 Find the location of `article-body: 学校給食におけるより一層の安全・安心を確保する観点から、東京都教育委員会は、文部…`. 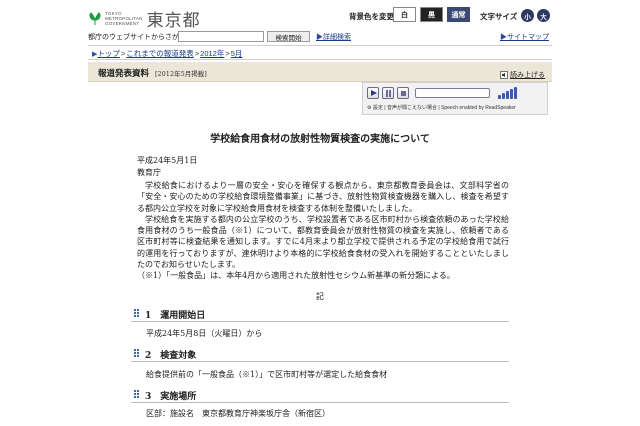

article-body: 学校給食におけるより一層の安全・安心を確保する観点から、東京都教育委員会は、文部… is located at coordinates (323, 231).